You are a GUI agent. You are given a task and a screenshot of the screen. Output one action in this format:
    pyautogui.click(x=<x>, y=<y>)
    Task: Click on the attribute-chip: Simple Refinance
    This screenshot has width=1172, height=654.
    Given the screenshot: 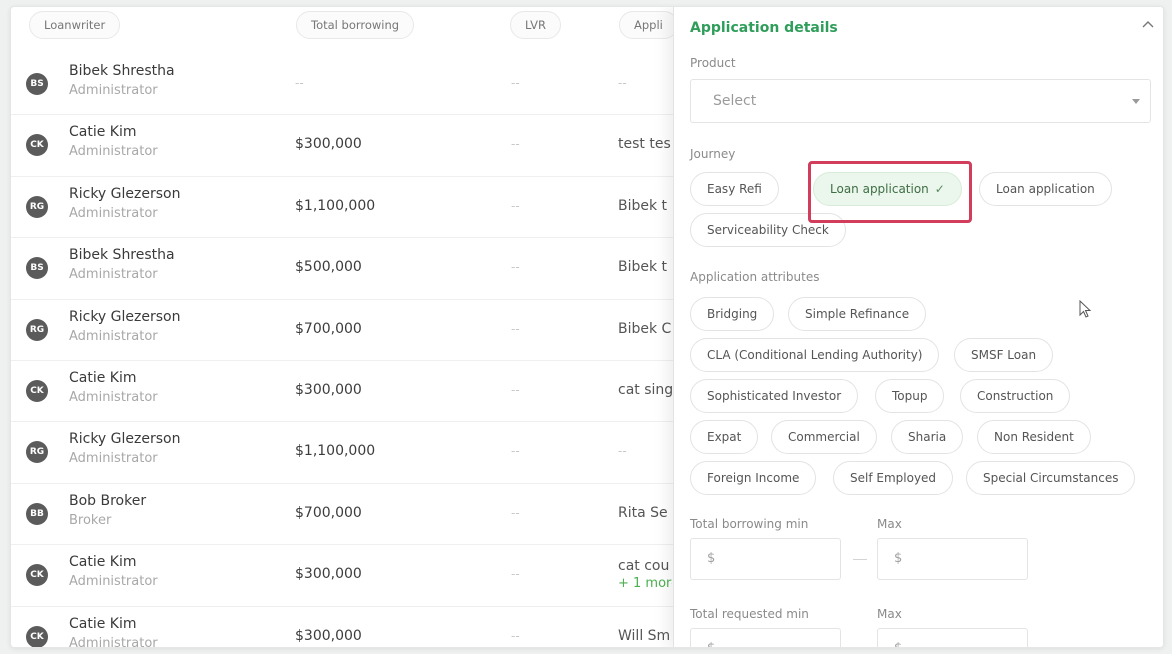 What is the action you would take?
    pyautogui.click(x=857, y=314)
    